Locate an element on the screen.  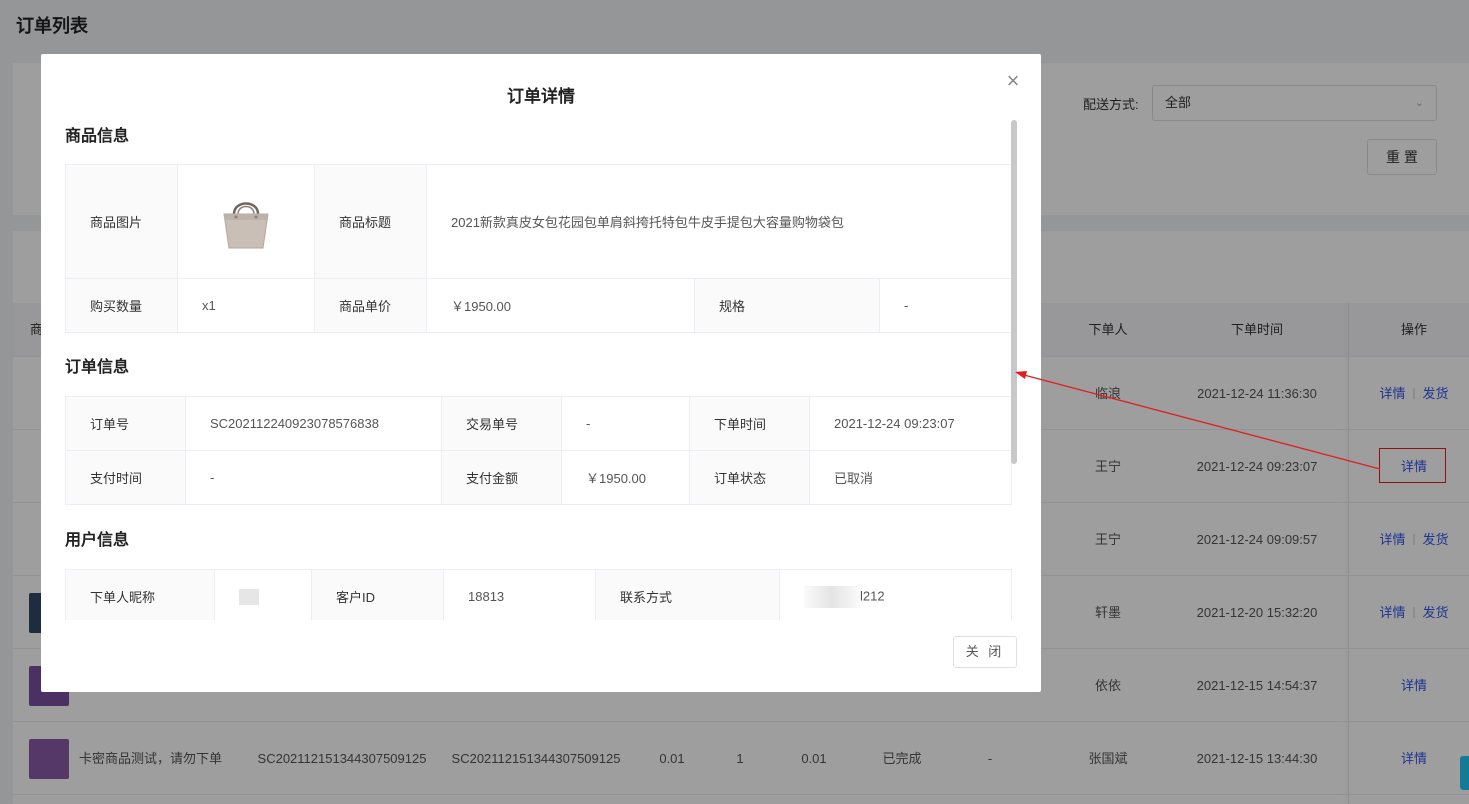
trade-no-value: - is located at coordinates (625, 423).